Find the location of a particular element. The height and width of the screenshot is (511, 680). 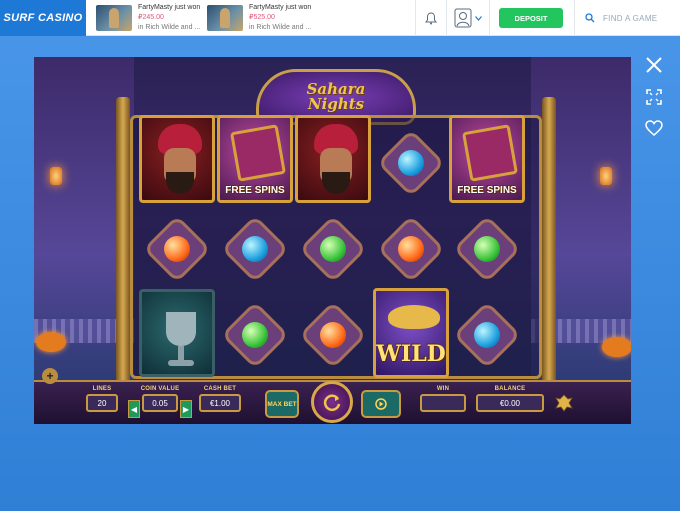

fullscreen-icon is located at coordinates (654, 97).